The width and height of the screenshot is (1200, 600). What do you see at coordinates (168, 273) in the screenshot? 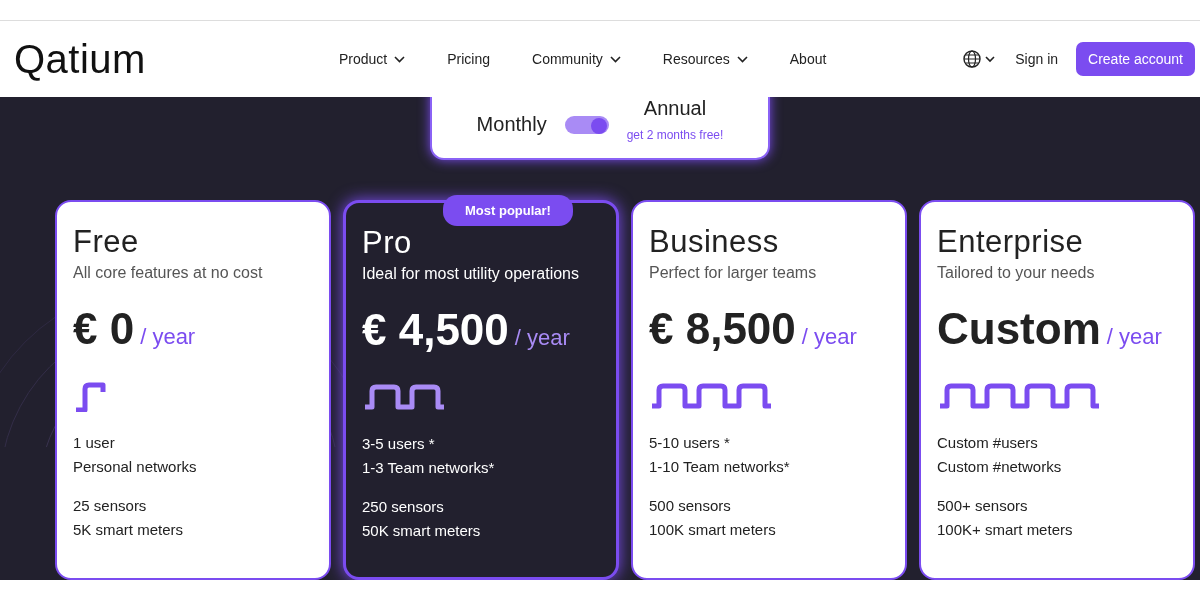
I see `plan-tagline: All core features at no cost` at bounding box center [168, 273].